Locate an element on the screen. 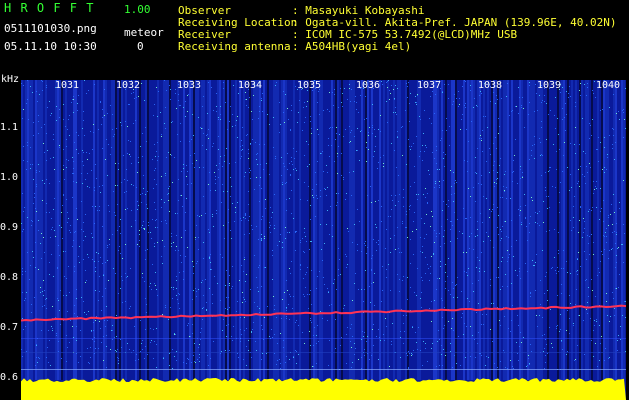 The image size is (629, 400). x-tick-label: 1031 is located at coordinates (67, 85).